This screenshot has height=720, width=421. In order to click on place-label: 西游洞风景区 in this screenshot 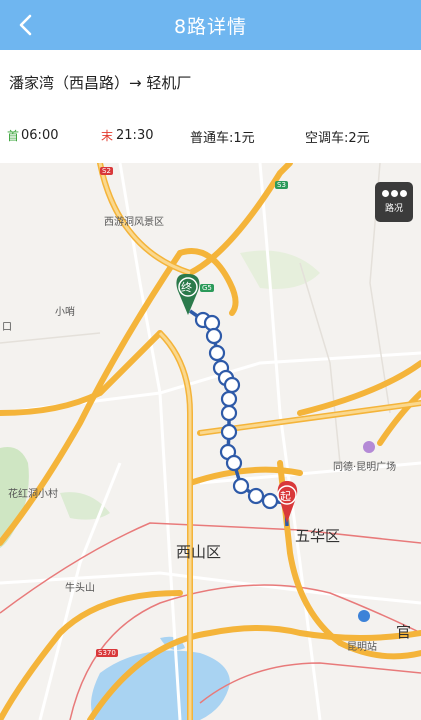, I will do `click(134, 222)`.